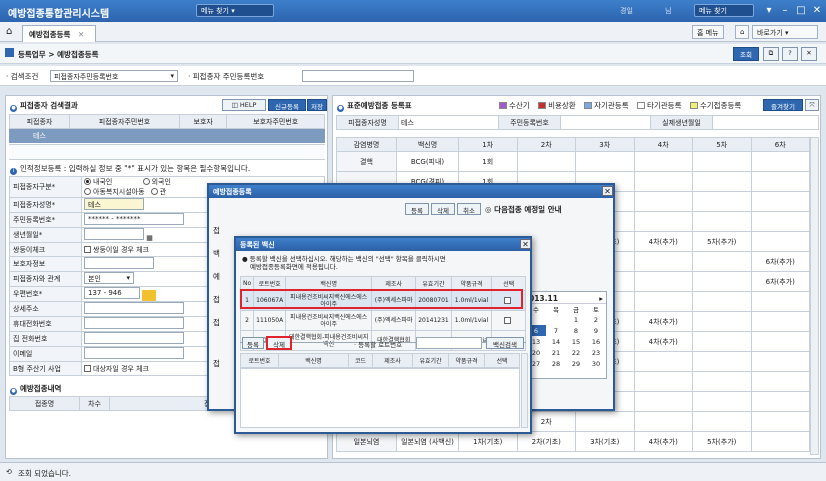 This screenshot has height=481, width=826. I want to click on zipcode-field: 137 - 946, so click(112, 293).